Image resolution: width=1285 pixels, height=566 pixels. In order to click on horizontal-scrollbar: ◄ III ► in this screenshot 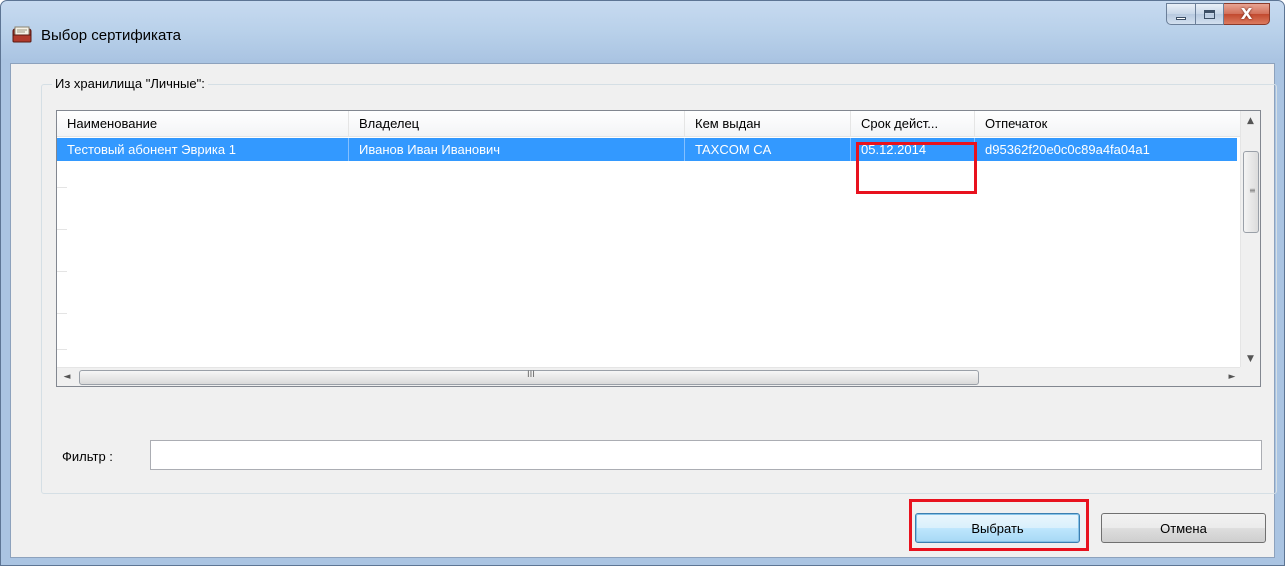, I will do `click(649, 376)`.